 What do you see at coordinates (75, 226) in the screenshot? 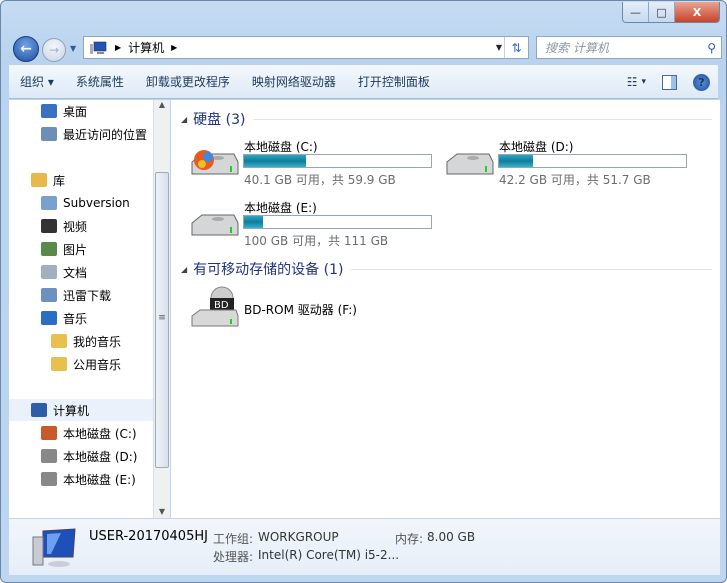
I see `sidebar-item-label: 视频` at bounding box center [75, 226].